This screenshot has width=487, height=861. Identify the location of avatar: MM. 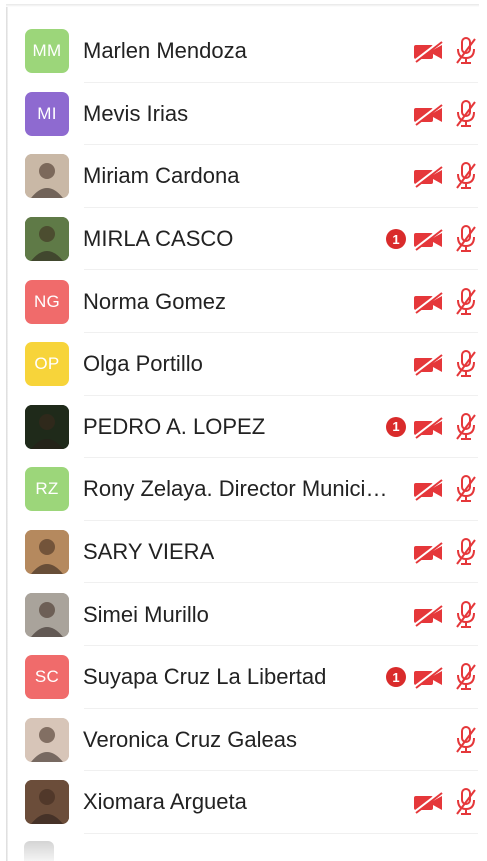
(47, 51).